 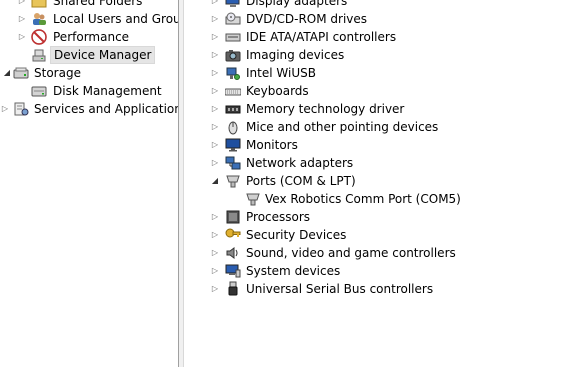 What do you see at coordinates (375, 217) in the screenshot?
I see `device-category-processors: ▷ Processors` at bounding box center [375, 217].